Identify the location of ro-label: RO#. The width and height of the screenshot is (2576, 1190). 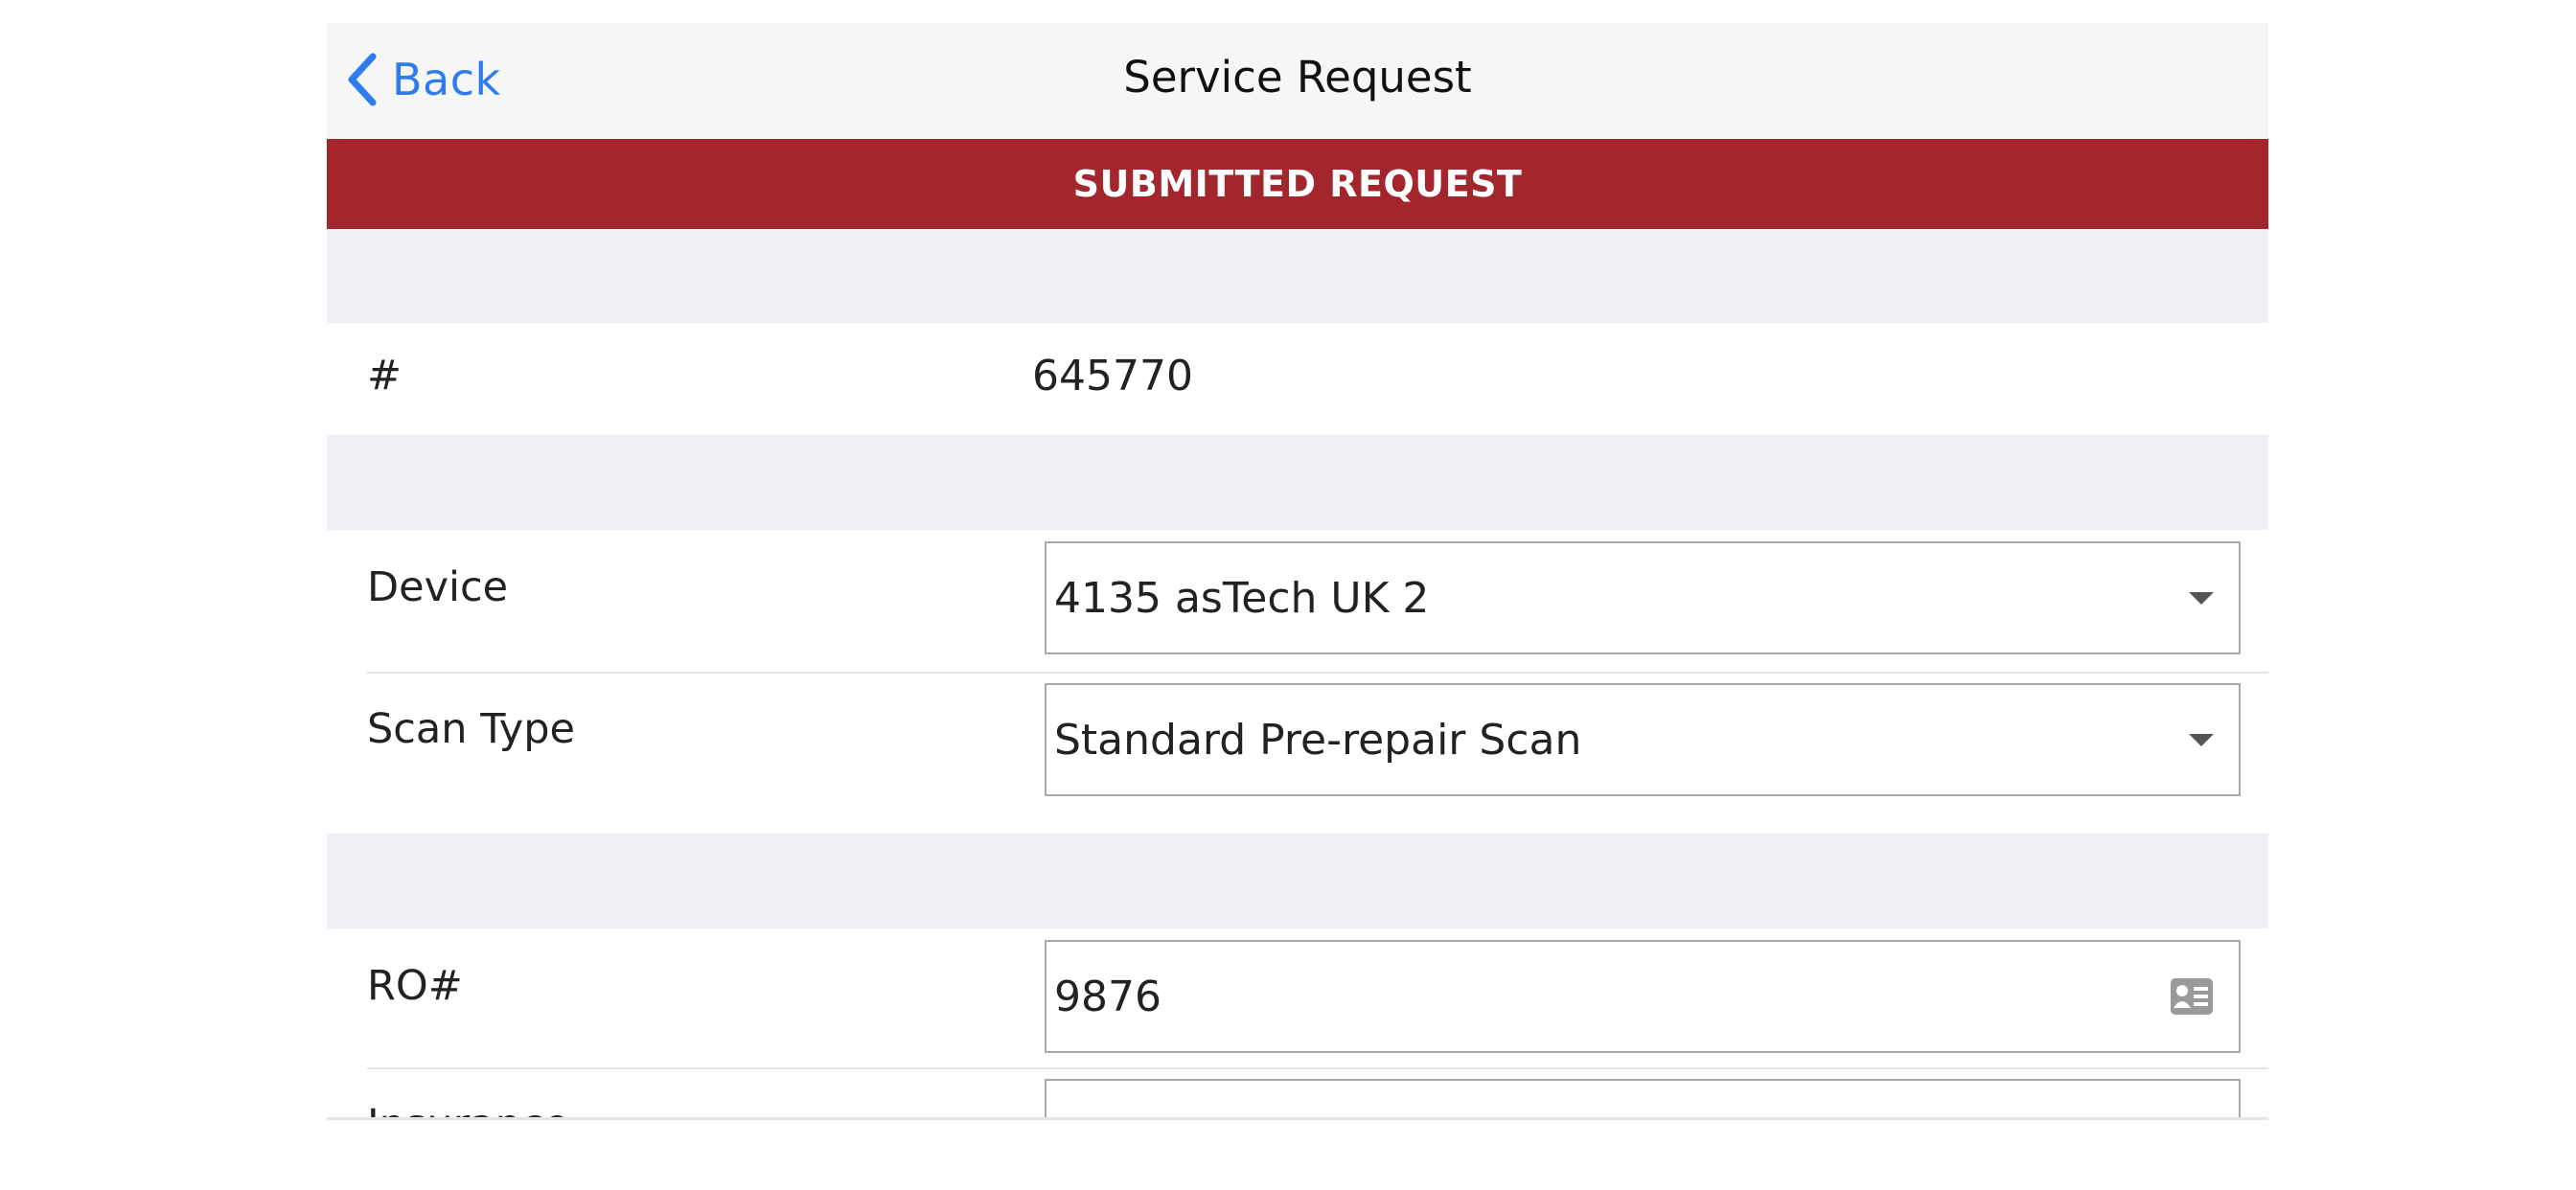
(415, 986).